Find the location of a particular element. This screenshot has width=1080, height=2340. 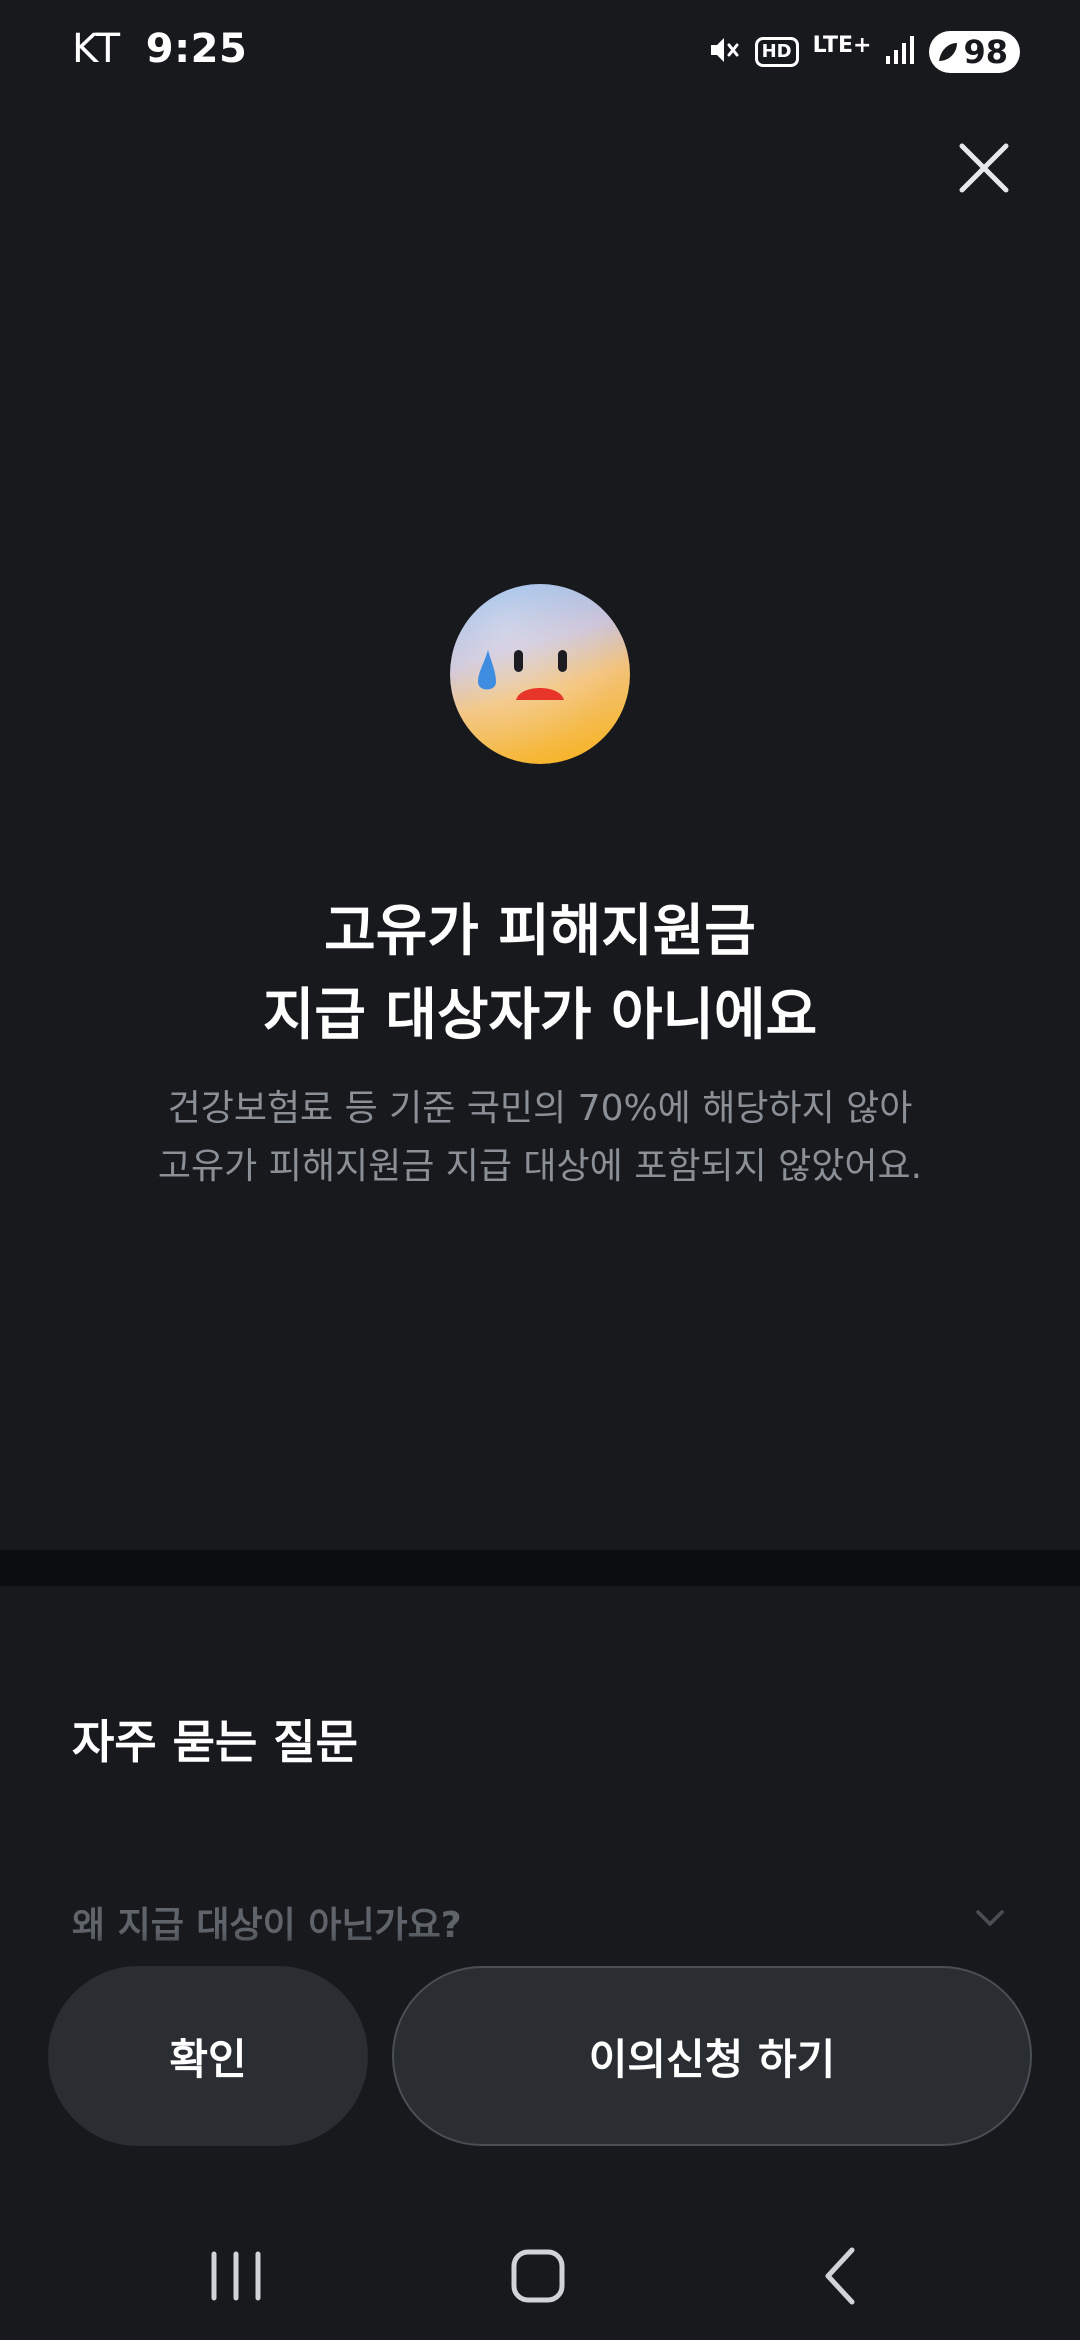

home-icon is located at coordinates (538, 2276).